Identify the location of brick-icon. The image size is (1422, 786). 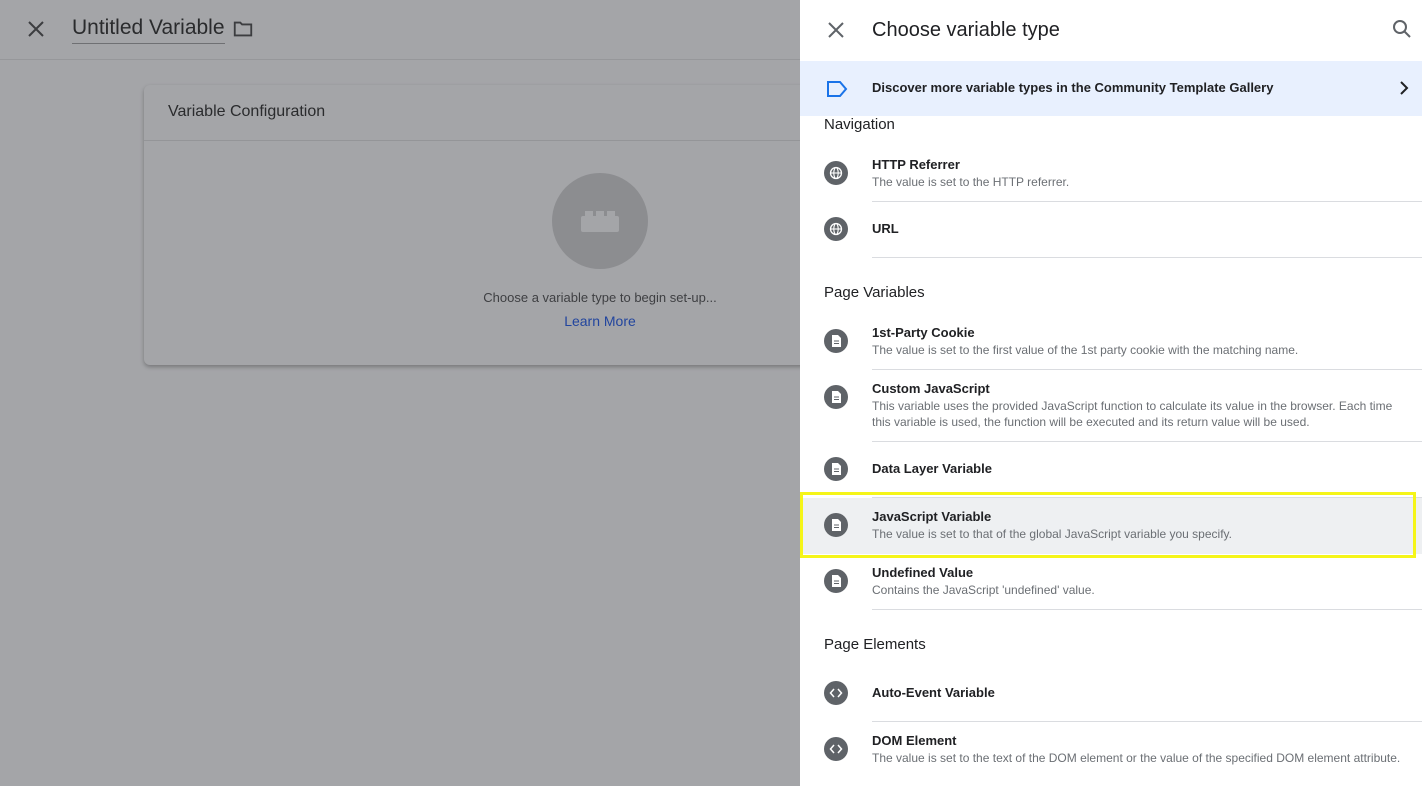
(600, 221).